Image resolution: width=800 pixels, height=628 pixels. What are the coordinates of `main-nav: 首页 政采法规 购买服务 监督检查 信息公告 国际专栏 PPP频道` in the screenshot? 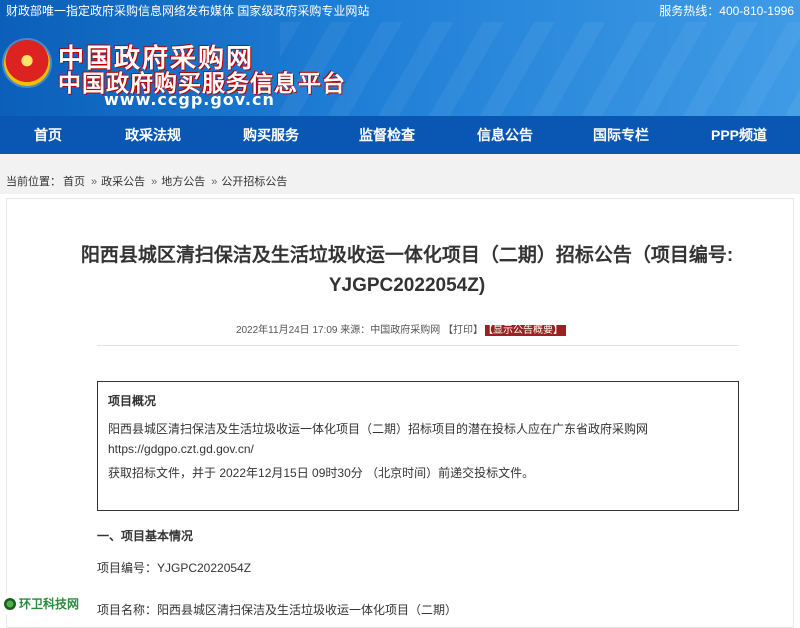 It's located at (400, 135).